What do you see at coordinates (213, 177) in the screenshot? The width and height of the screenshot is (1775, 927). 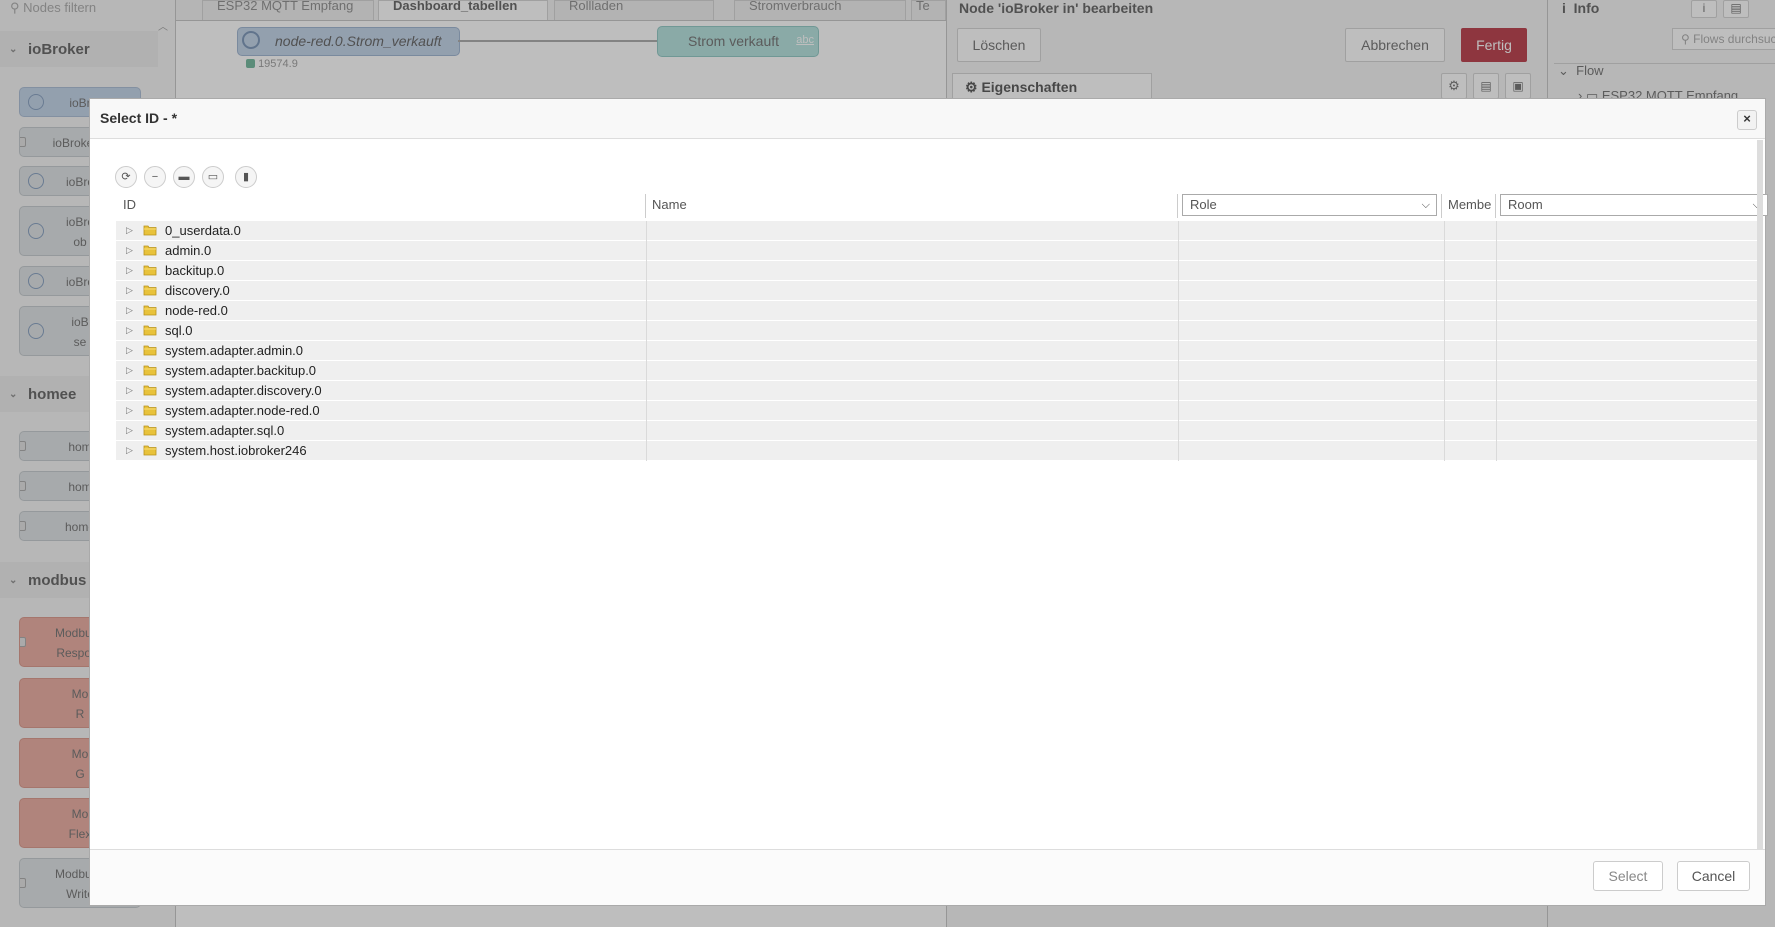 I see `folder-open-icon: ▭` at bounding box center [213, 177].